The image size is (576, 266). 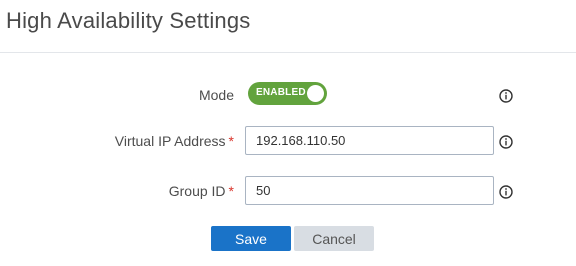 What do you see at coordinates (251, 238) in the screenshot?
I see `save-button: Save` at bounding box center [251, 238].